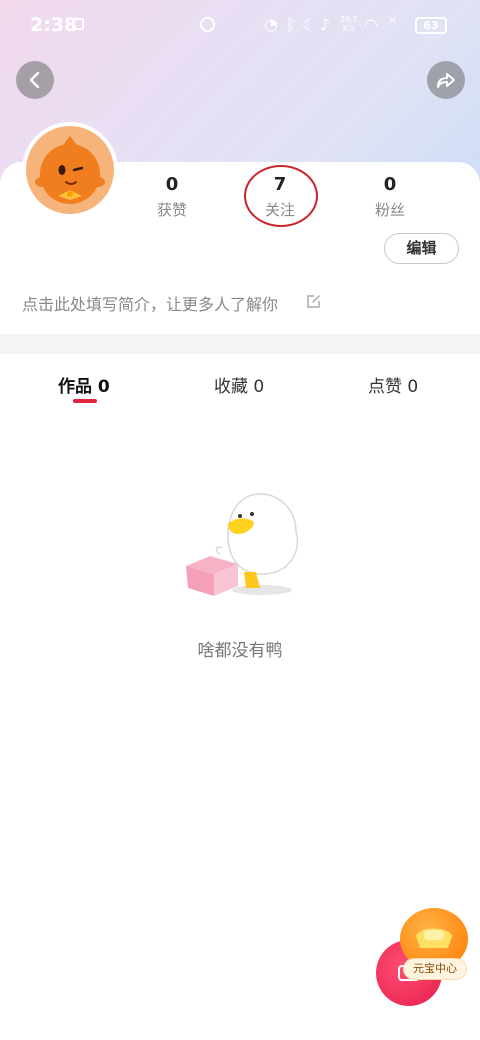 This screenshot has height=1040, width=480. Describe the element at coordinates (240, 27) in the screenshot. I see `status-bar: 2:38 ◔ ᛒ ☾ ♪ 29.5 K/s ◠ × 63` at that location.